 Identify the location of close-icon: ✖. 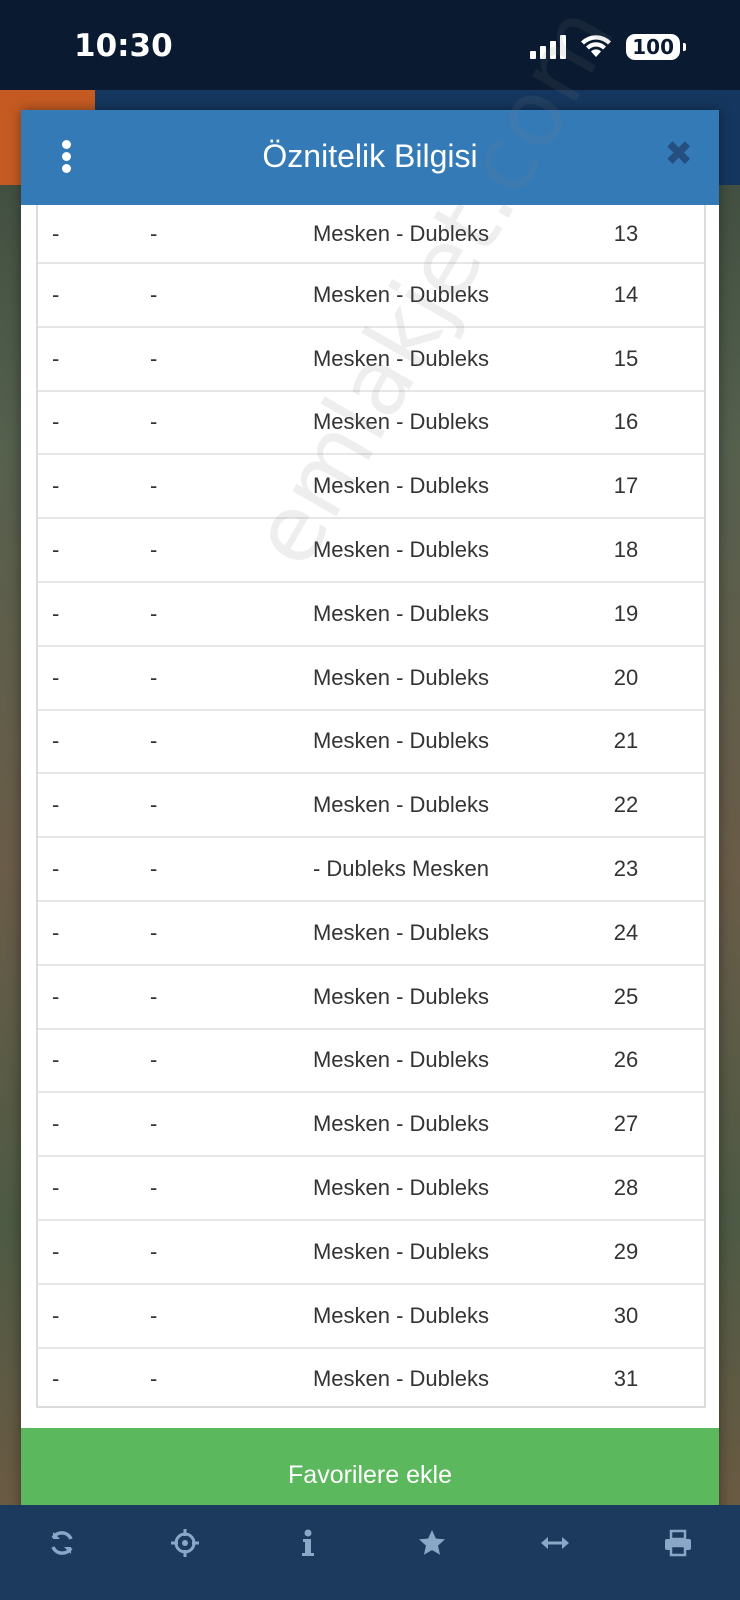
(679, 154).